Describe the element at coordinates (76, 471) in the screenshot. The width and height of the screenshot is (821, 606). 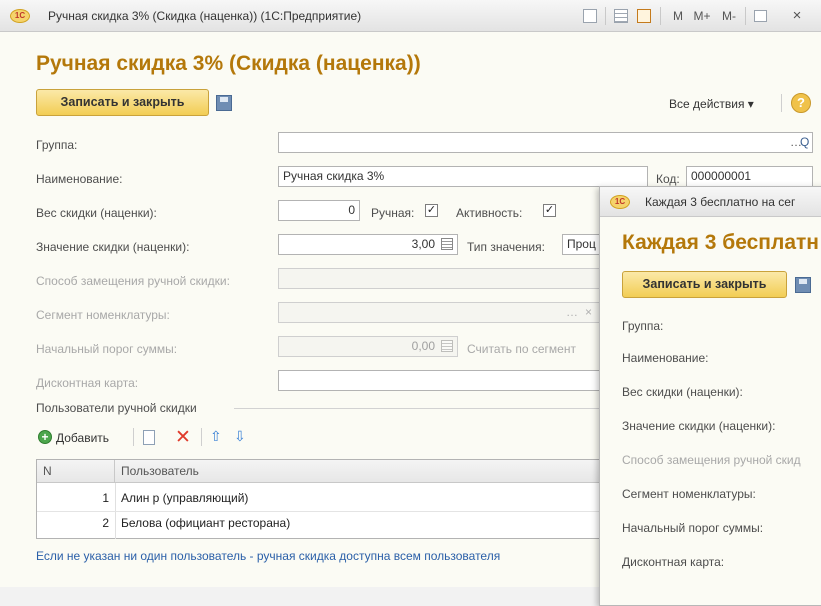
I see `column-header-n: N` at that location.